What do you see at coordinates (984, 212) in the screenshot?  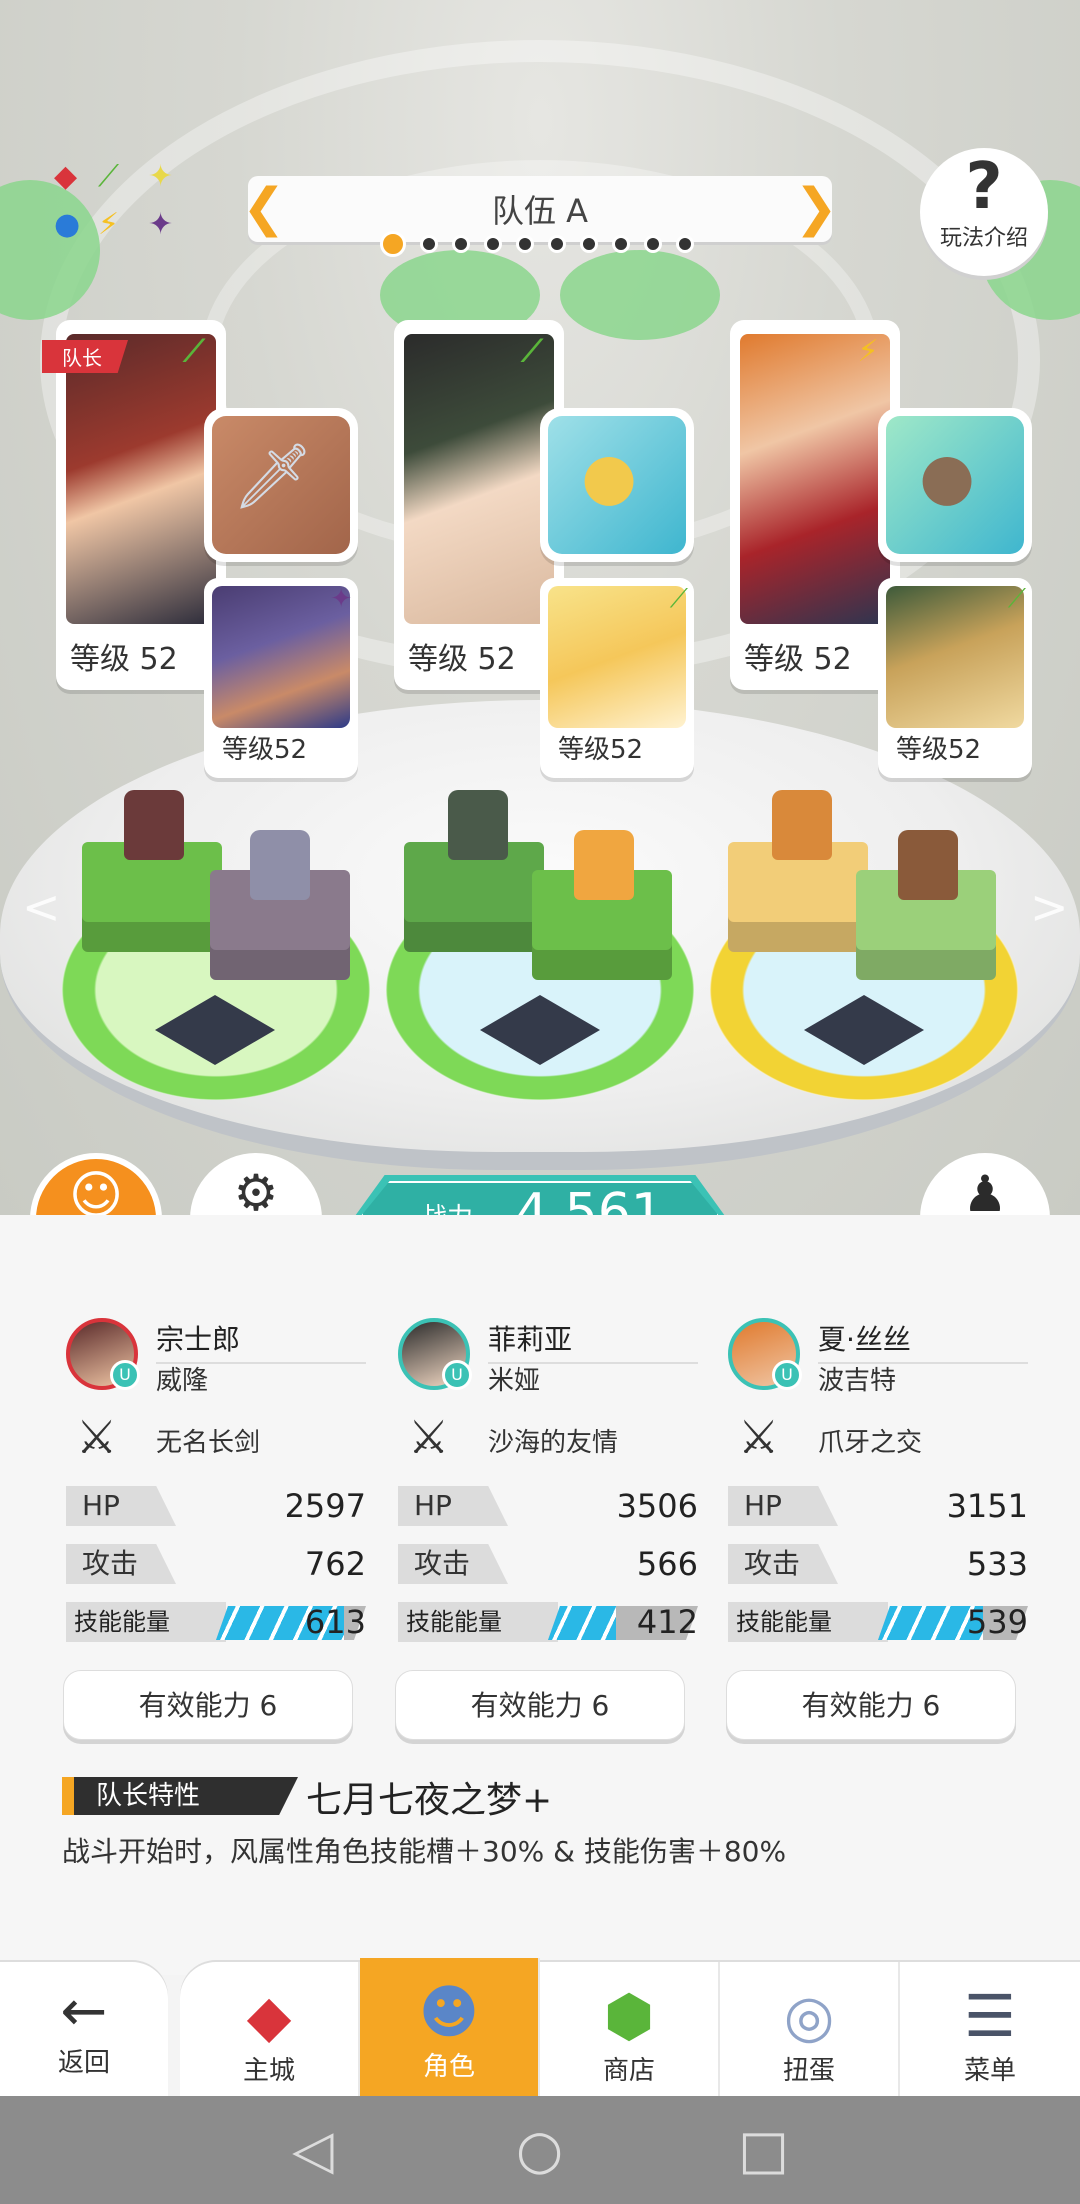 I see `help-button: ? 玩法介绍` at bounding box center [984, 212].